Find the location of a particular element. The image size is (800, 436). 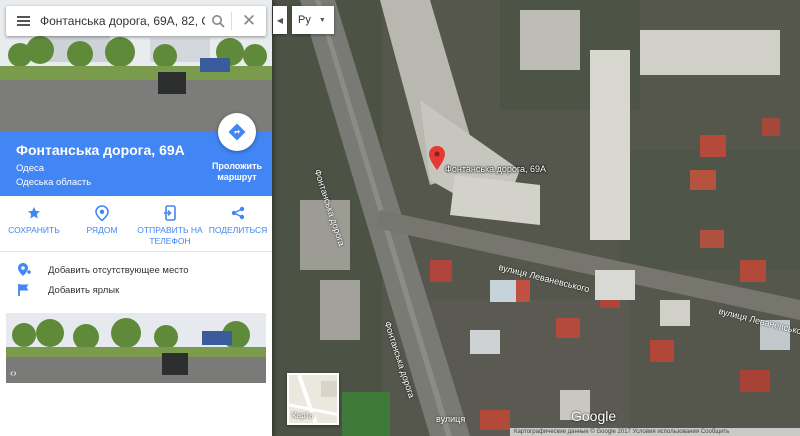

place-title: Фонтанська дорога, 69А is located at coordinates (100, 150).